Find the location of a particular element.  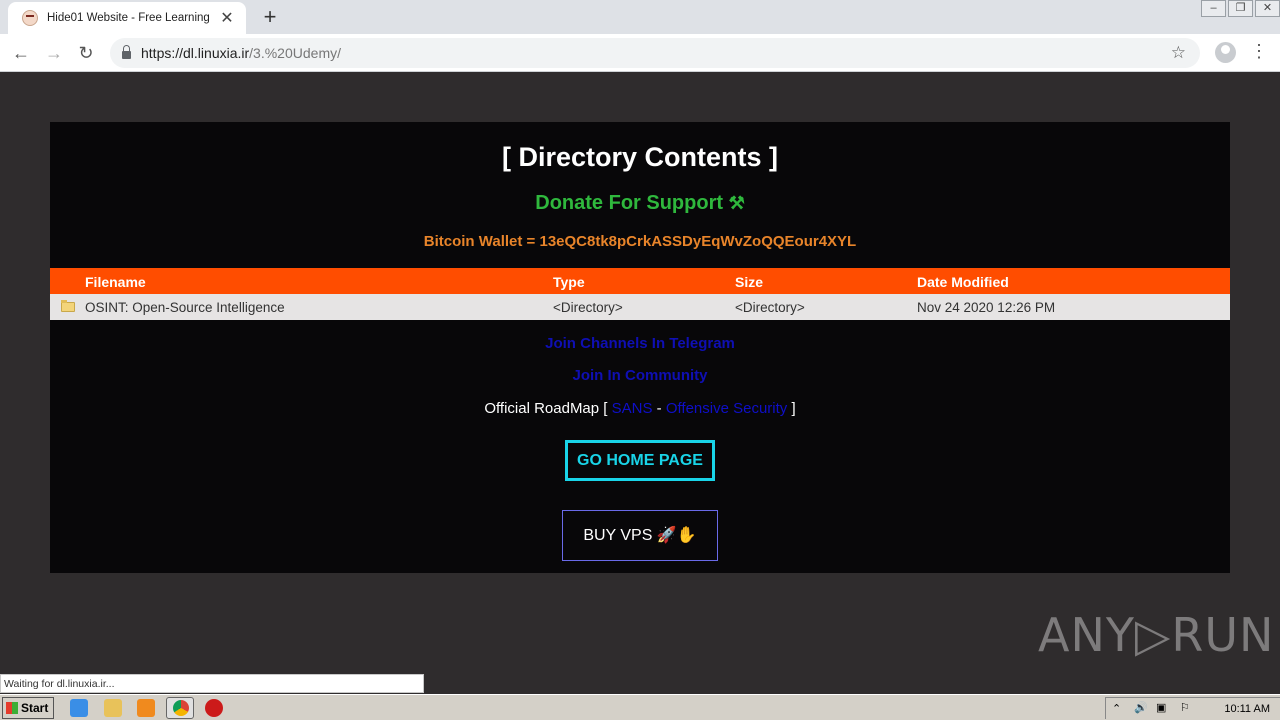

folder-icon is located at coordinates (68, 306).